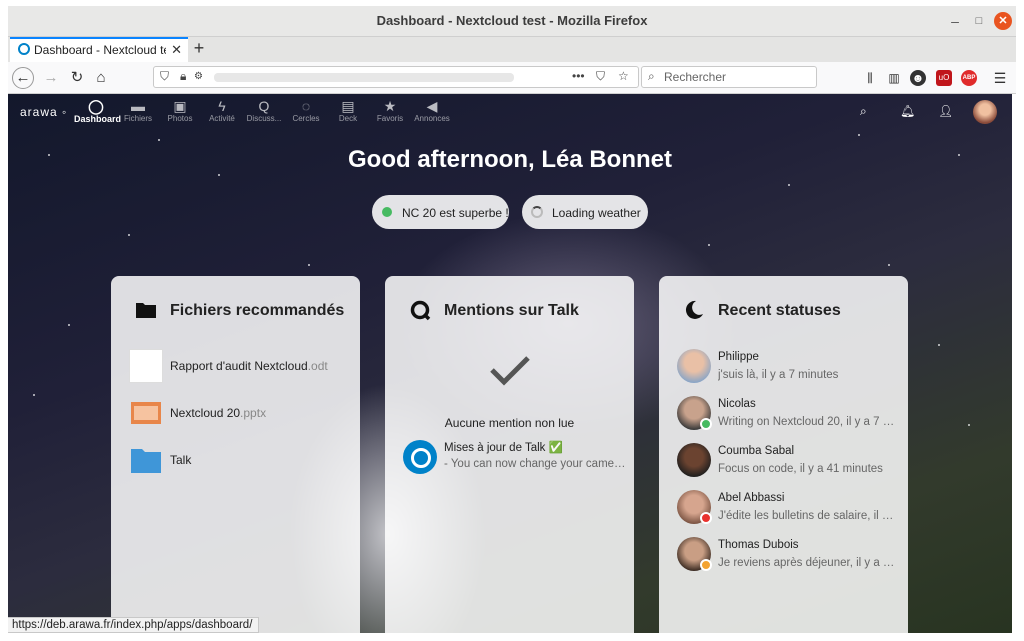 This screenshot has height=641, width=1024. What do you see at coordinates (706, 518) in the screenshot?
I see `do-not-disturb-icon` at bounding box center [706, 518].